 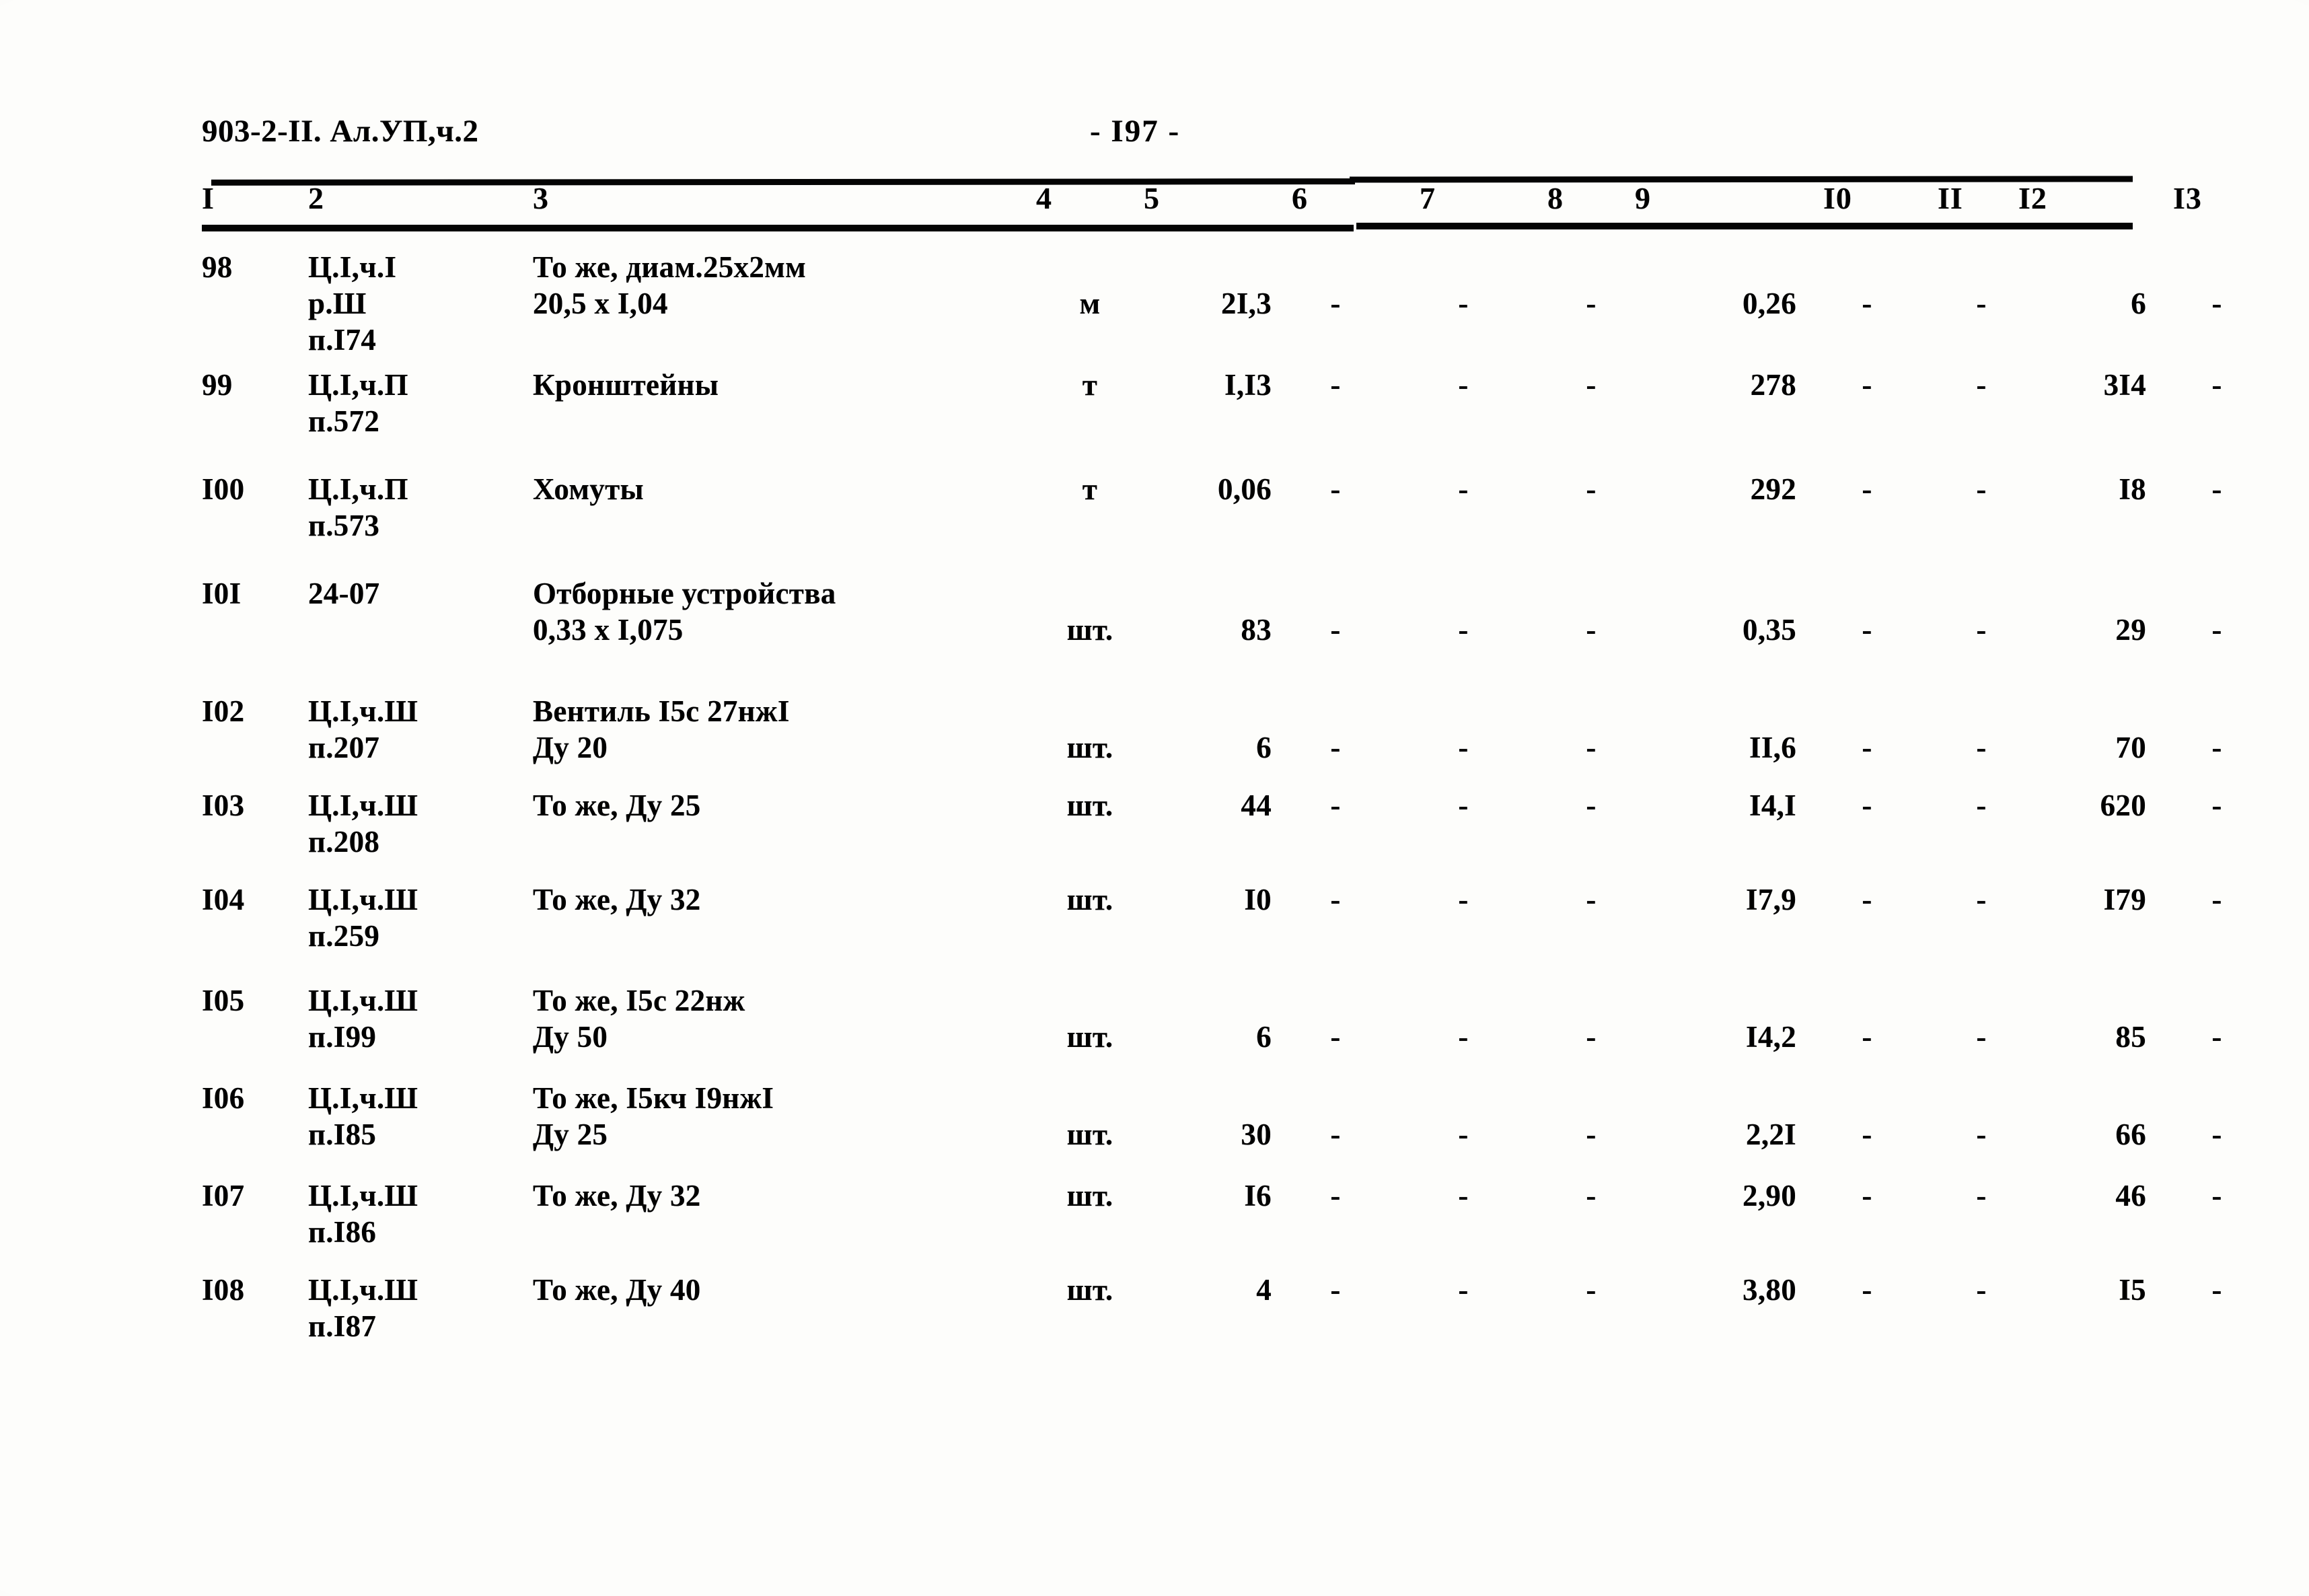 What do you see at coordinates (1772, 805) in the screenshot?
I see `unit-weight: I4,I` at bounding box center [1772, 805].